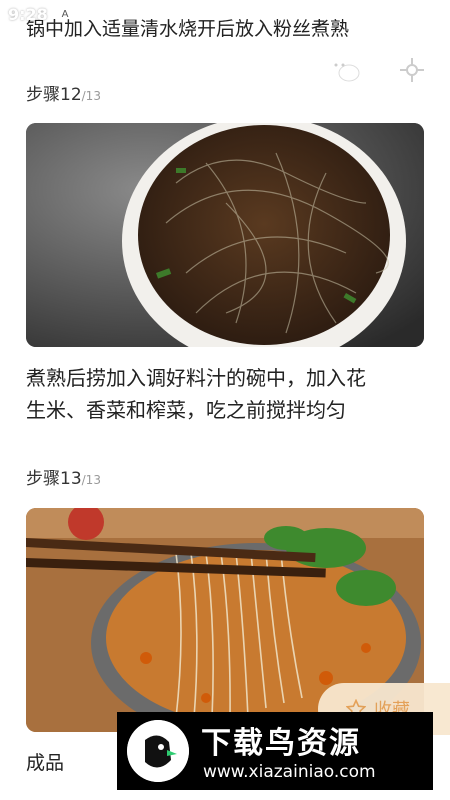  I want to click on description-line-2: 生米、香菜和榨菜，吃之前搅拌均匀, so click(186, 410).